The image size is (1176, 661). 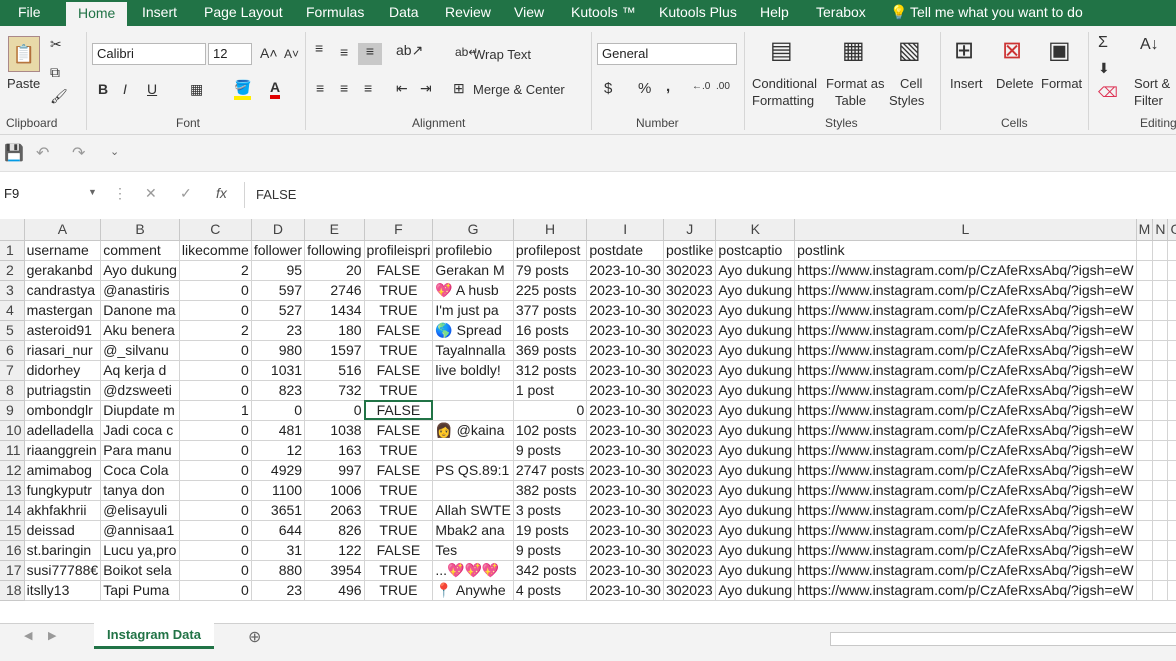 What do you see at coordinates (140, 490) in the screenshot?
I see `cell-b13: tanya don` at bounding box center [140, 490].